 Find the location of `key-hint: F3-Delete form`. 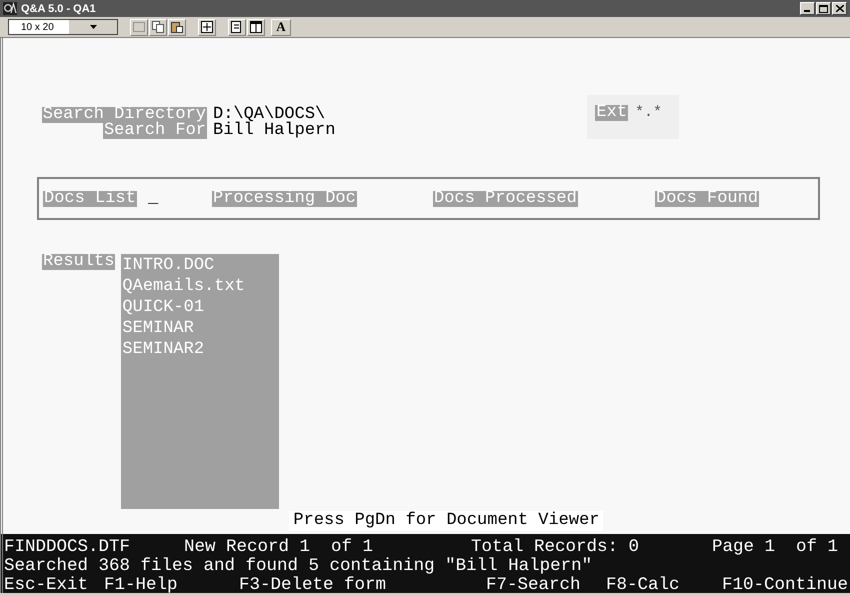

key-hint: F3-Delete form is located at coordinates (313, 585).